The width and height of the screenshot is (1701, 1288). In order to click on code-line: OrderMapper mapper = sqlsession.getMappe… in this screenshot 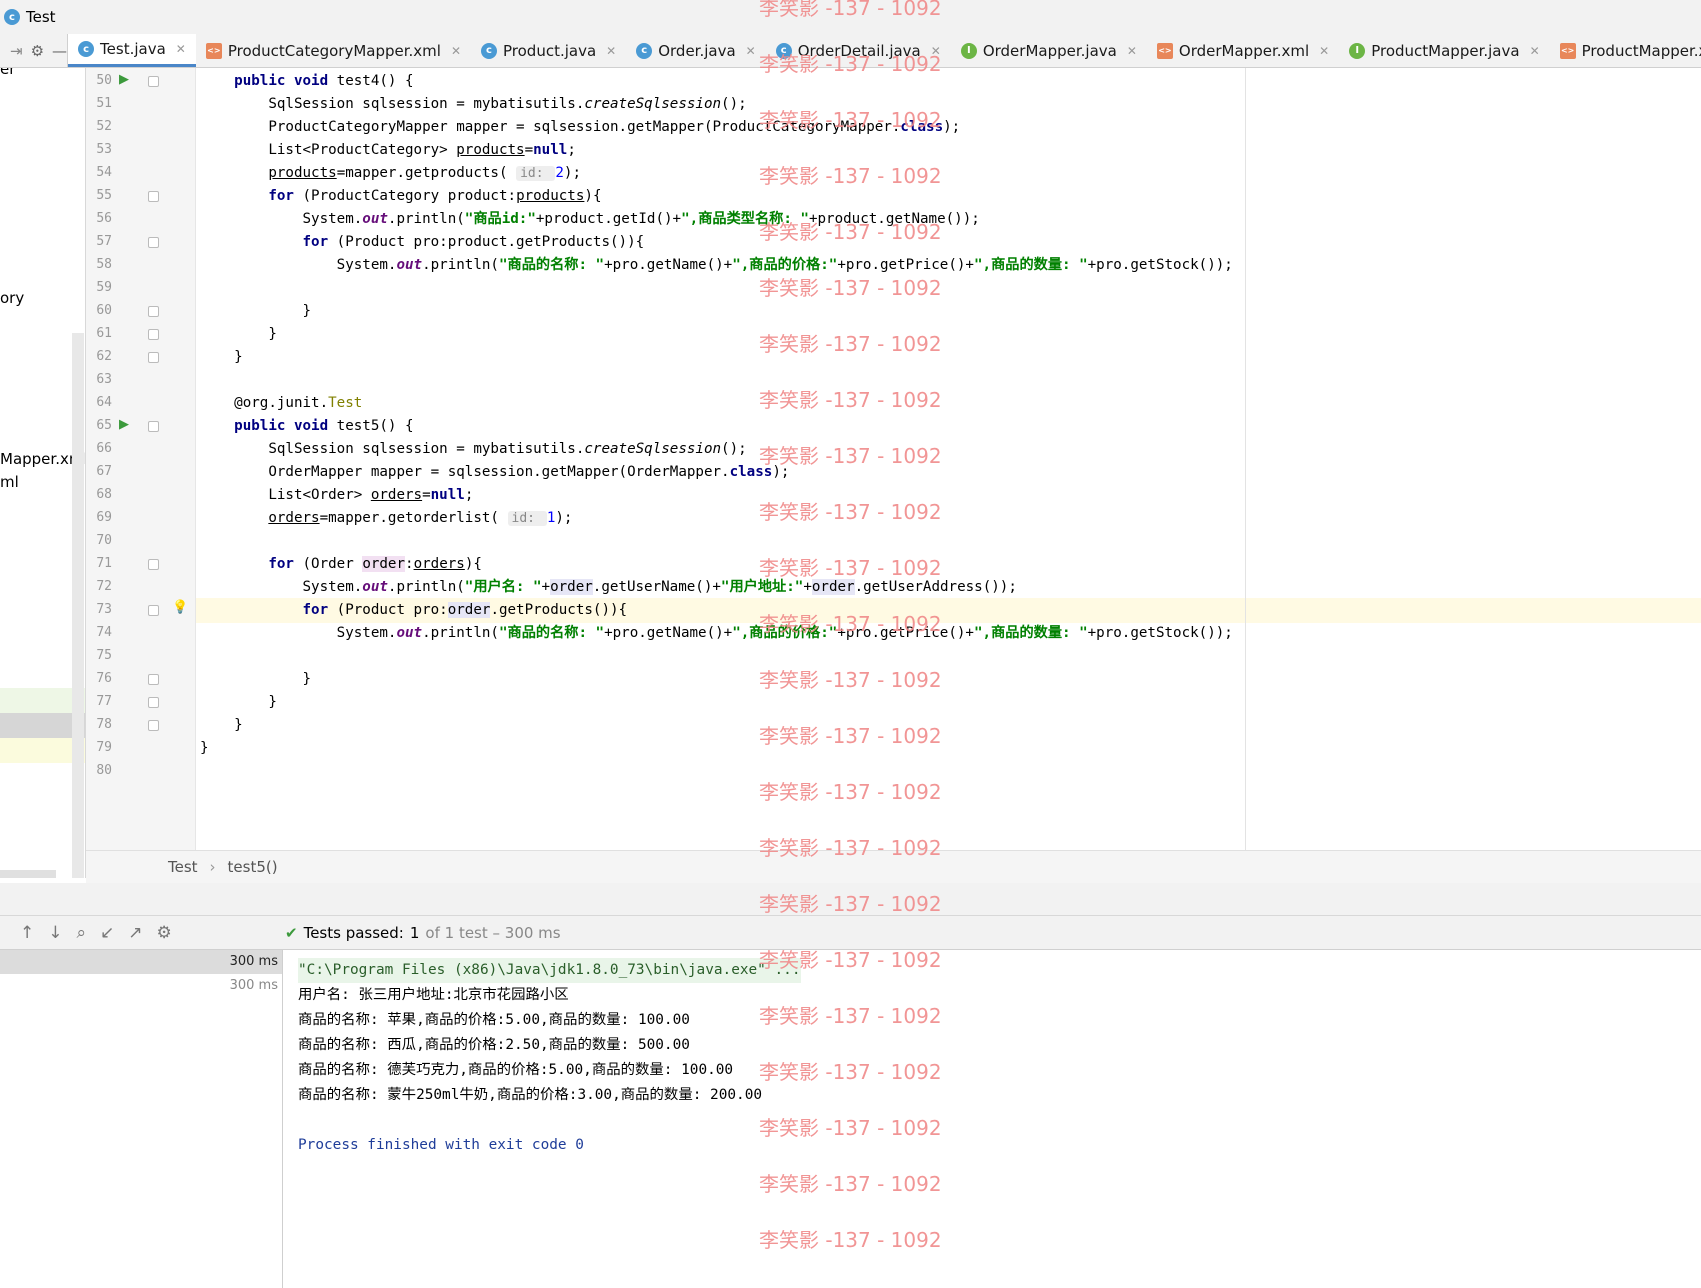, I will do `click(492, 472)`.